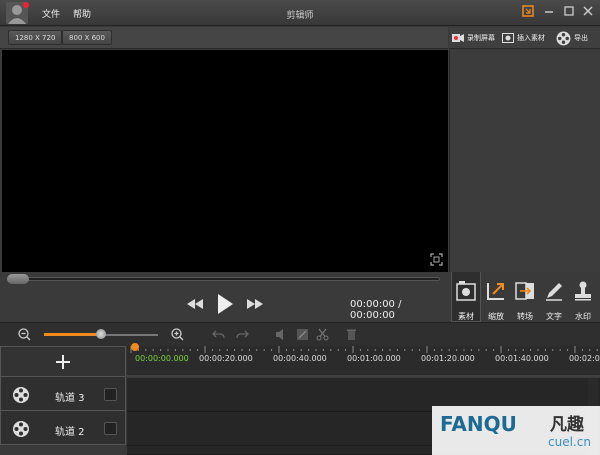 The height and width of the screenshot is (455, 600). Describe the element at coordinates (436, 259) in the screenshot. I see `fullscreen-icon` at that location.